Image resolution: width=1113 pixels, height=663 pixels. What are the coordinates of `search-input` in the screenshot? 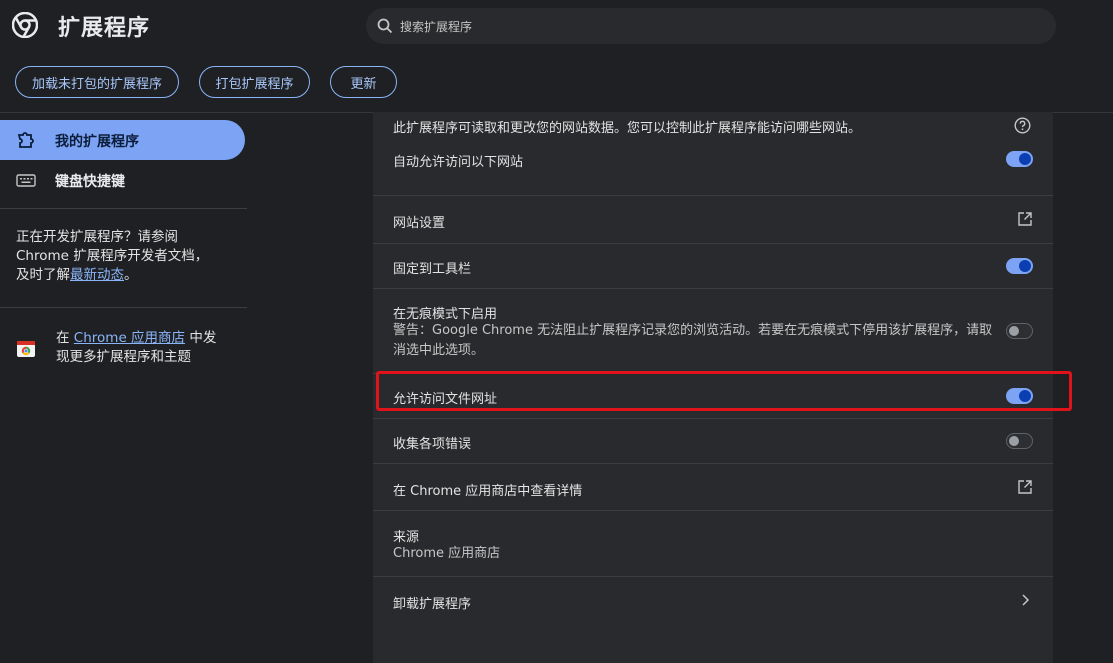 It's located at (720, 27).